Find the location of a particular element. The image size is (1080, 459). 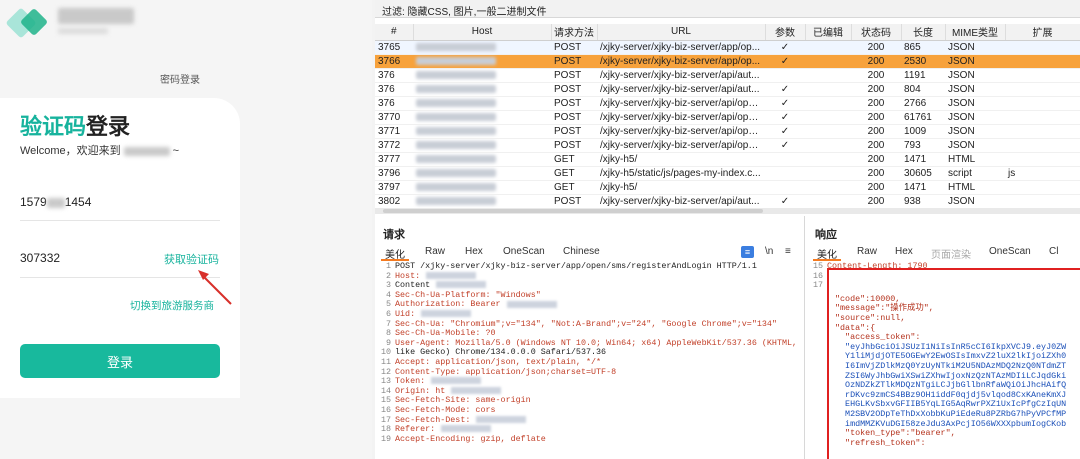

col-header: 参数 is located at coordinates (785, 32).